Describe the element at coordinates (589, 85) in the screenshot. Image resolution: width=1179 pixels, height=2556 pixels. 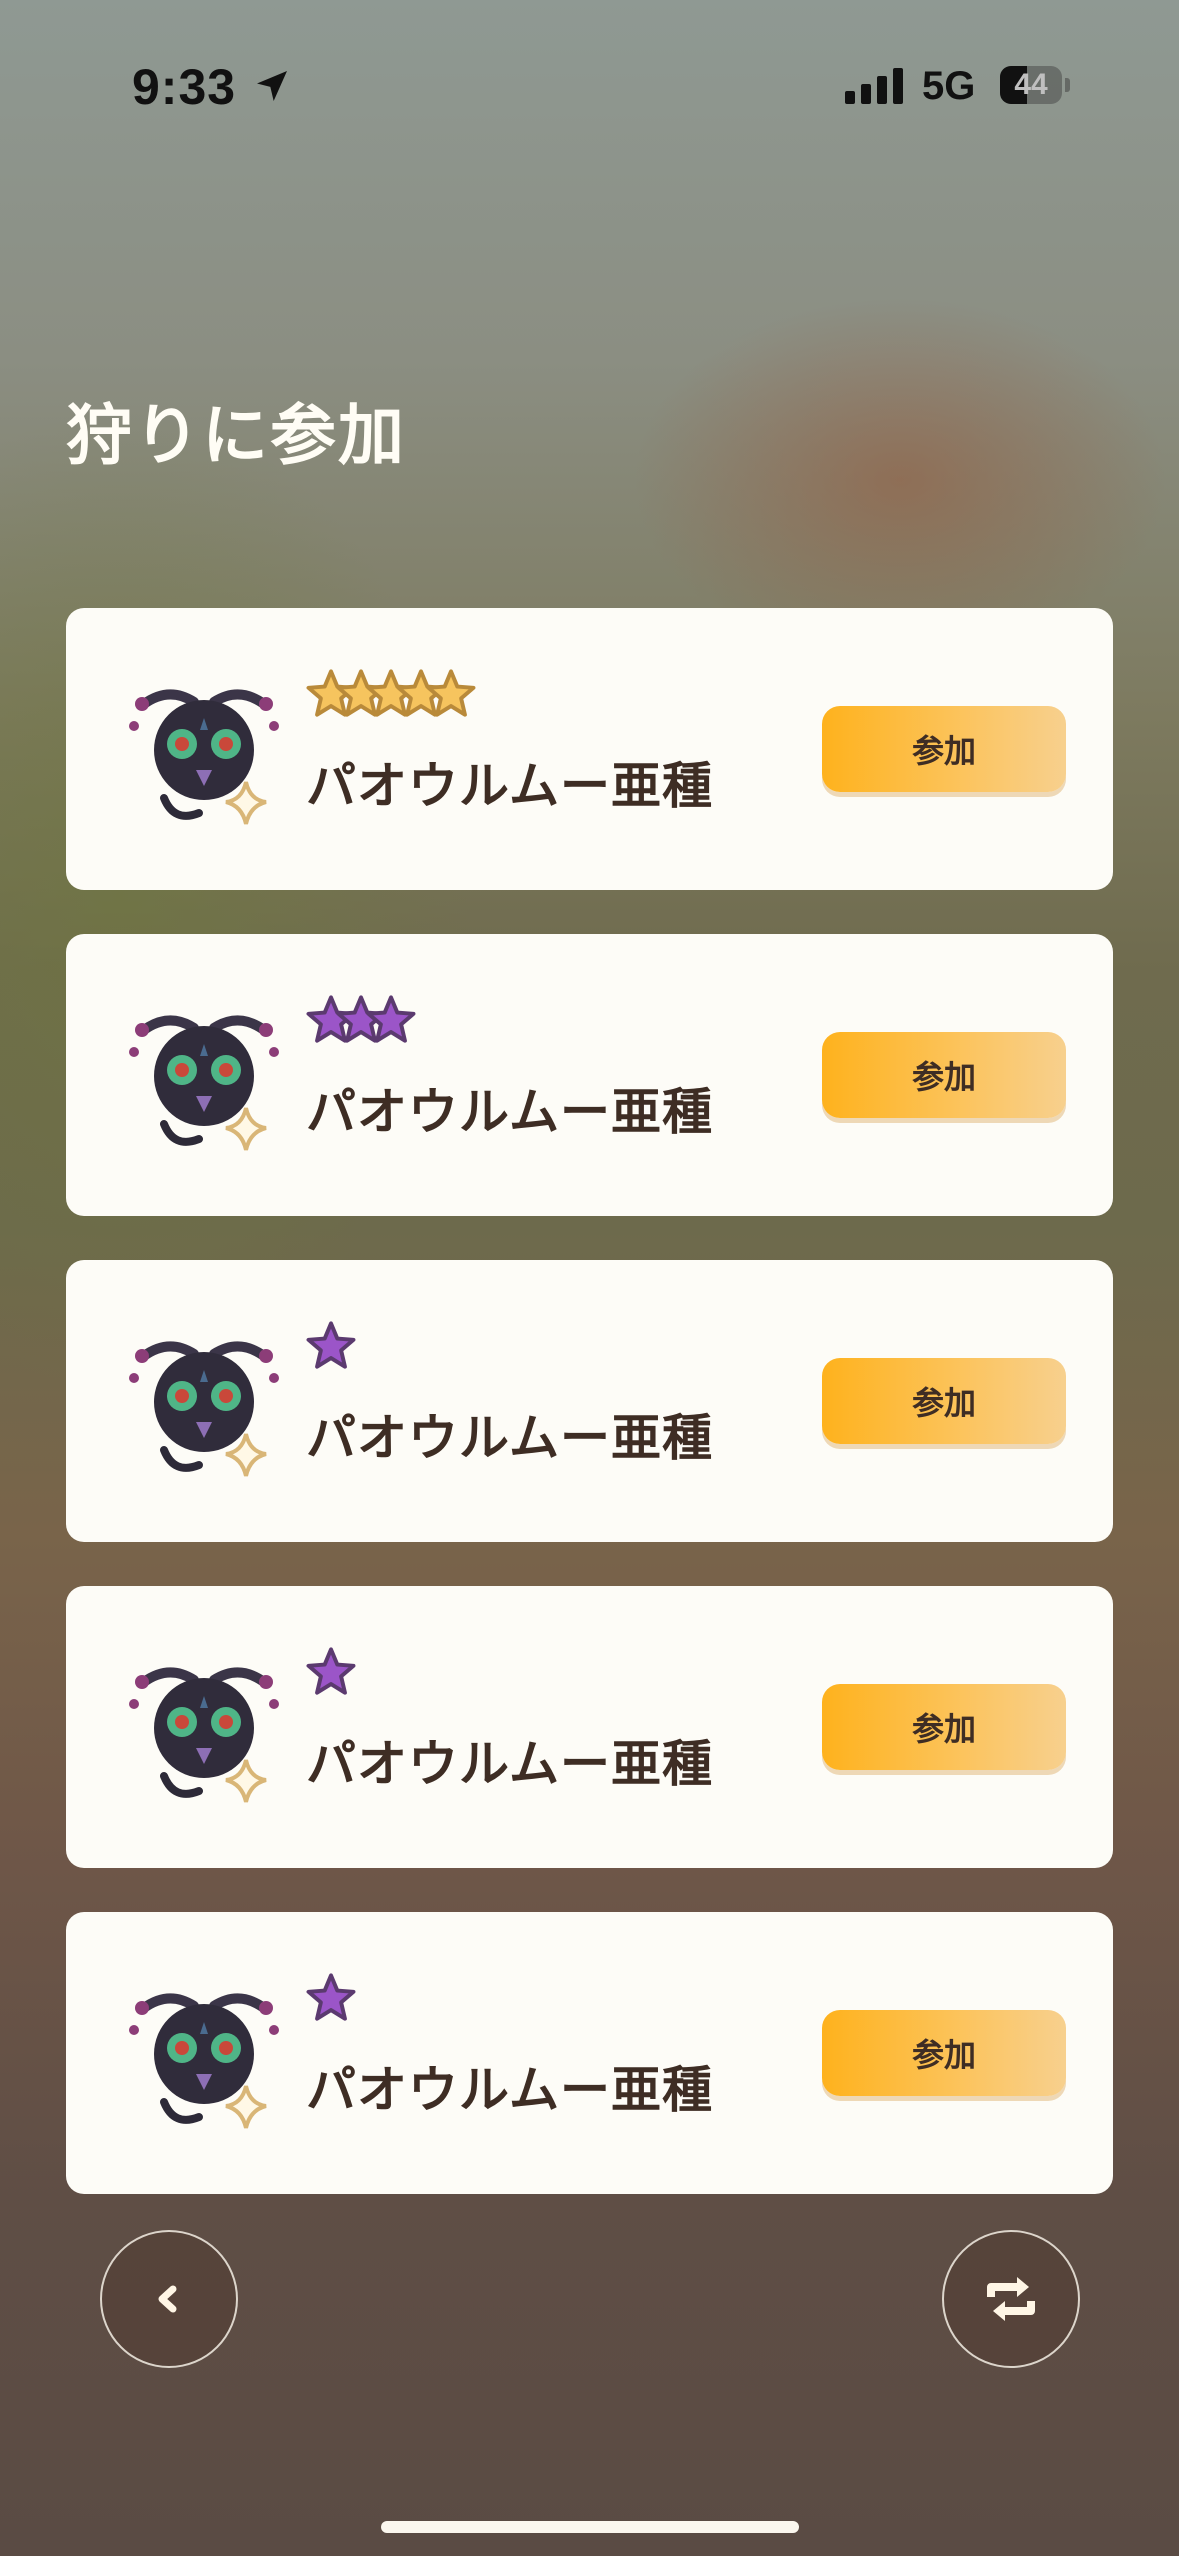
I see `status-bar: 9:33 5G 44` at that location.